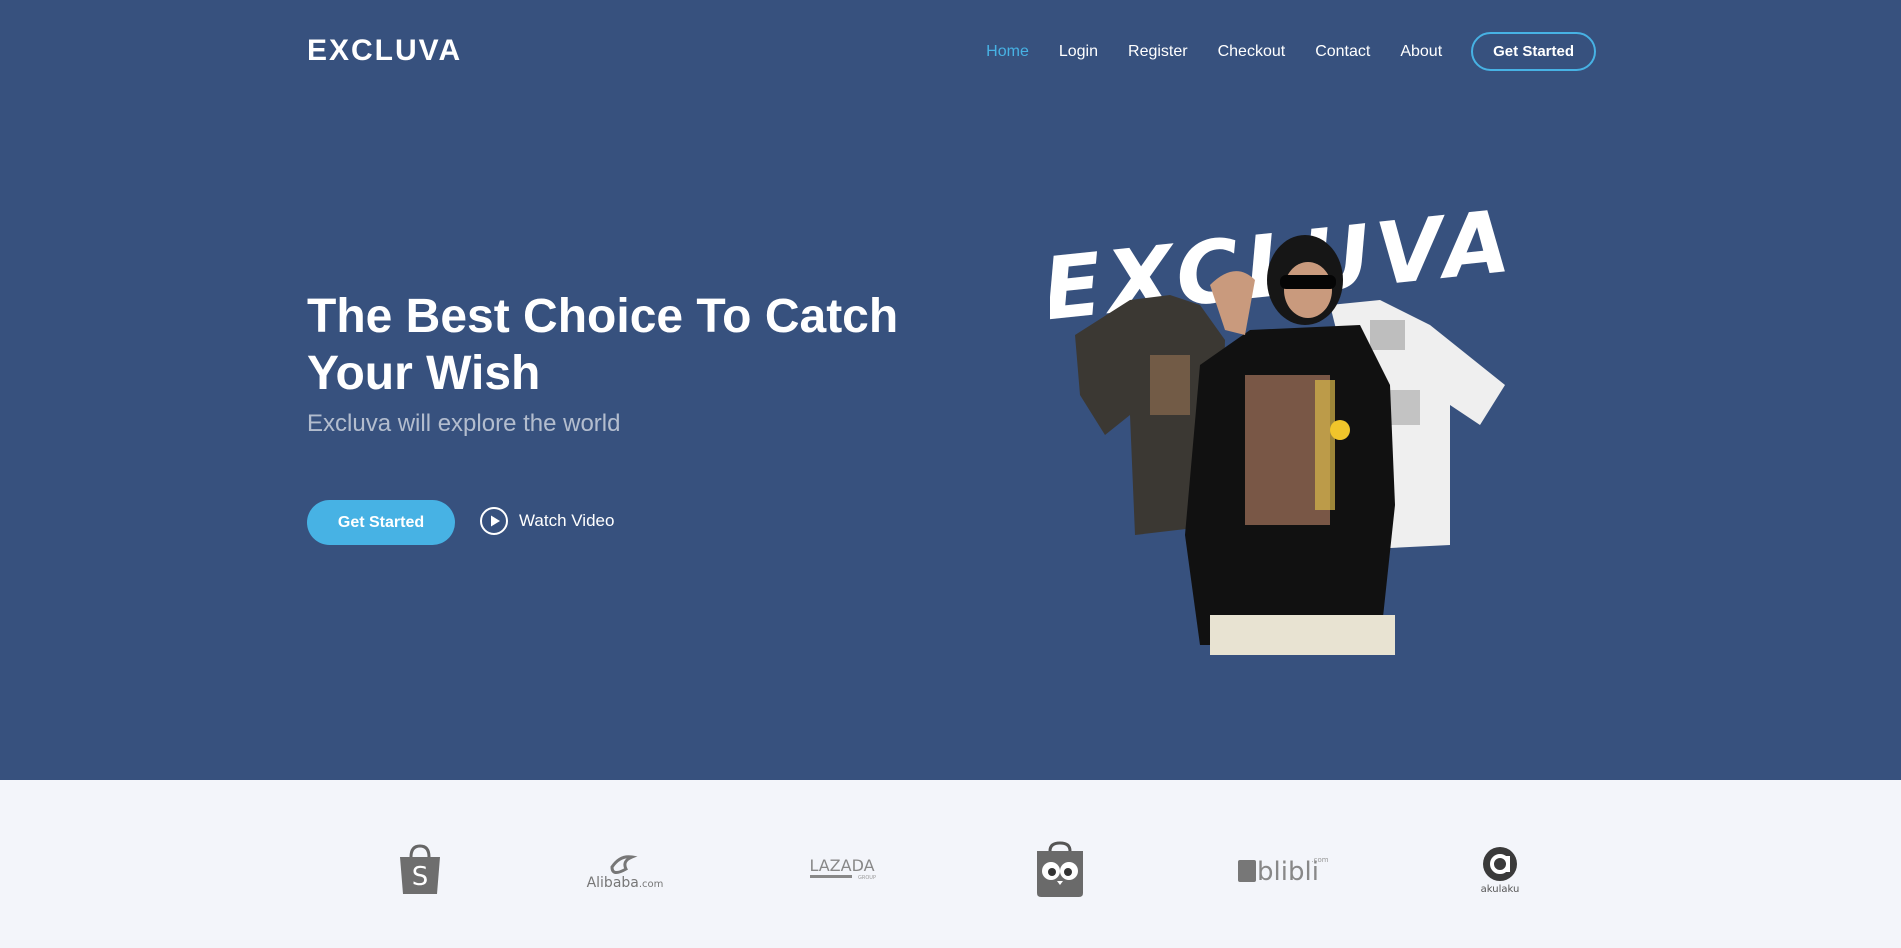 This screenshot has width=1901, height=948. I want to click on blibli-logo: blibli .com, so click(1280, 870).